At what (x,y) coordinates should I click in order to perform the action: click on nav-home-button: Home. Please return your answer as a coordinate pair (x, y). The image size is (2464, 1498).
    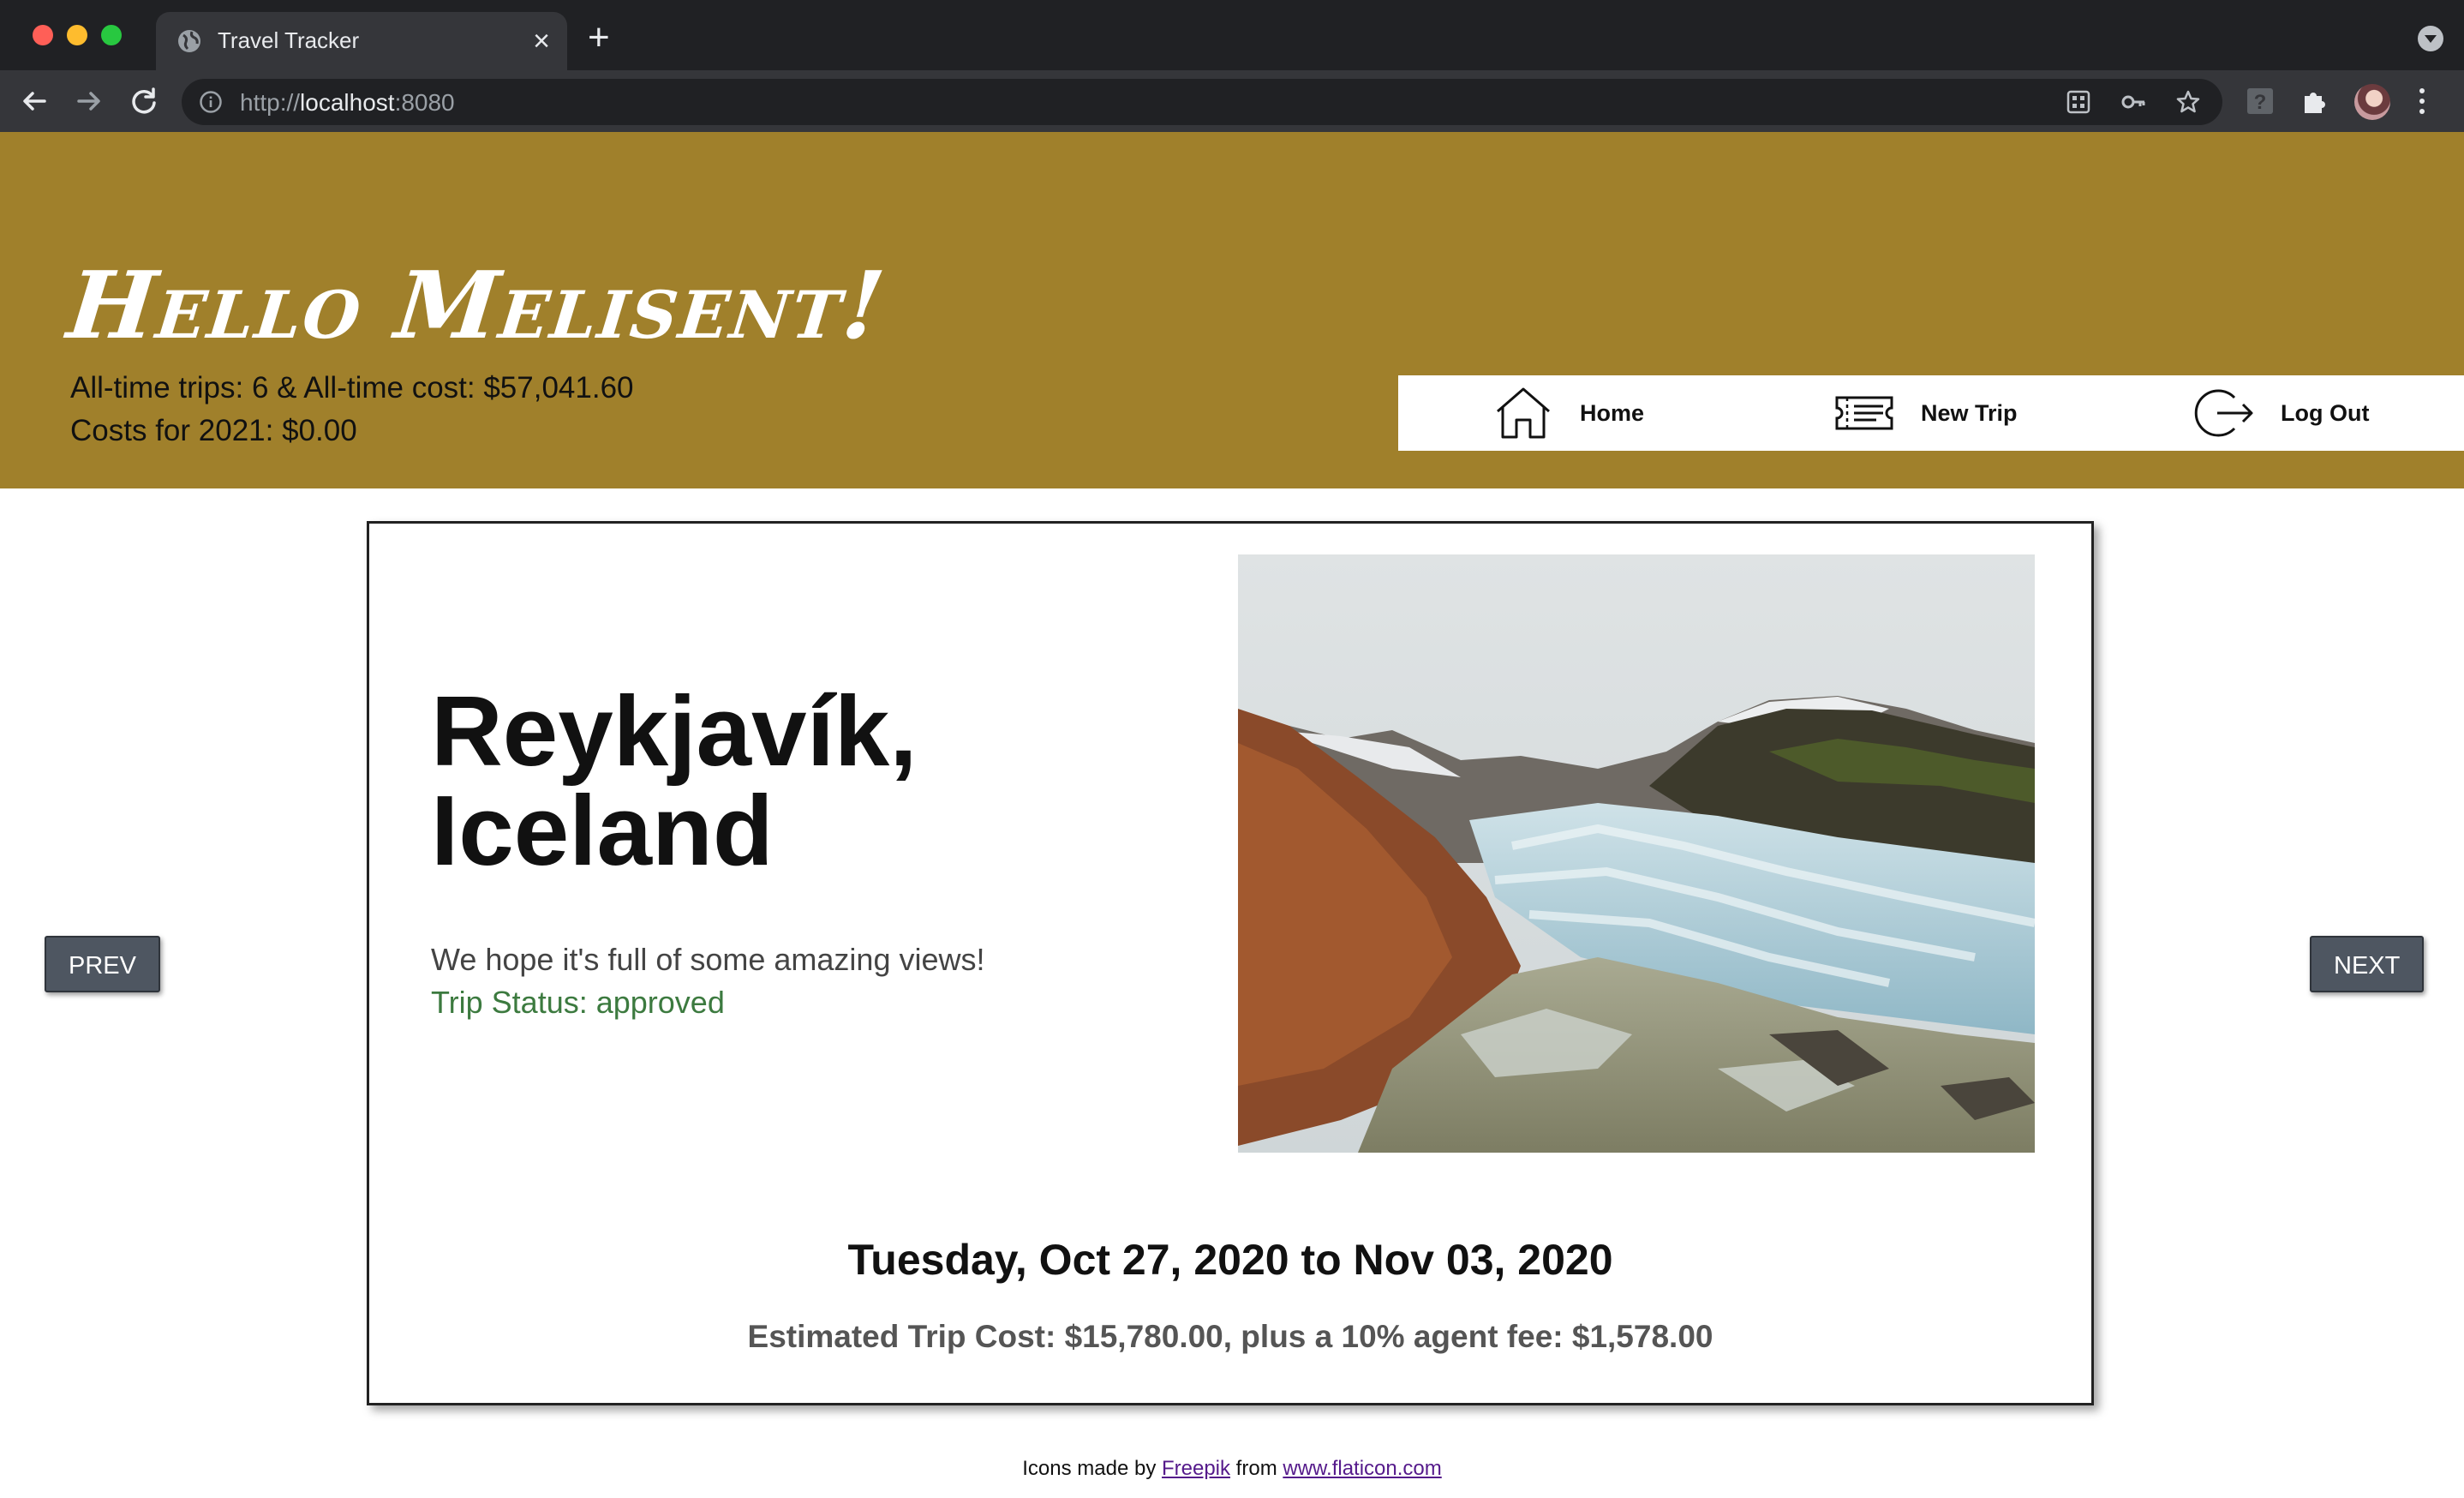
    Looking at the image, I should click on (1568, 413).